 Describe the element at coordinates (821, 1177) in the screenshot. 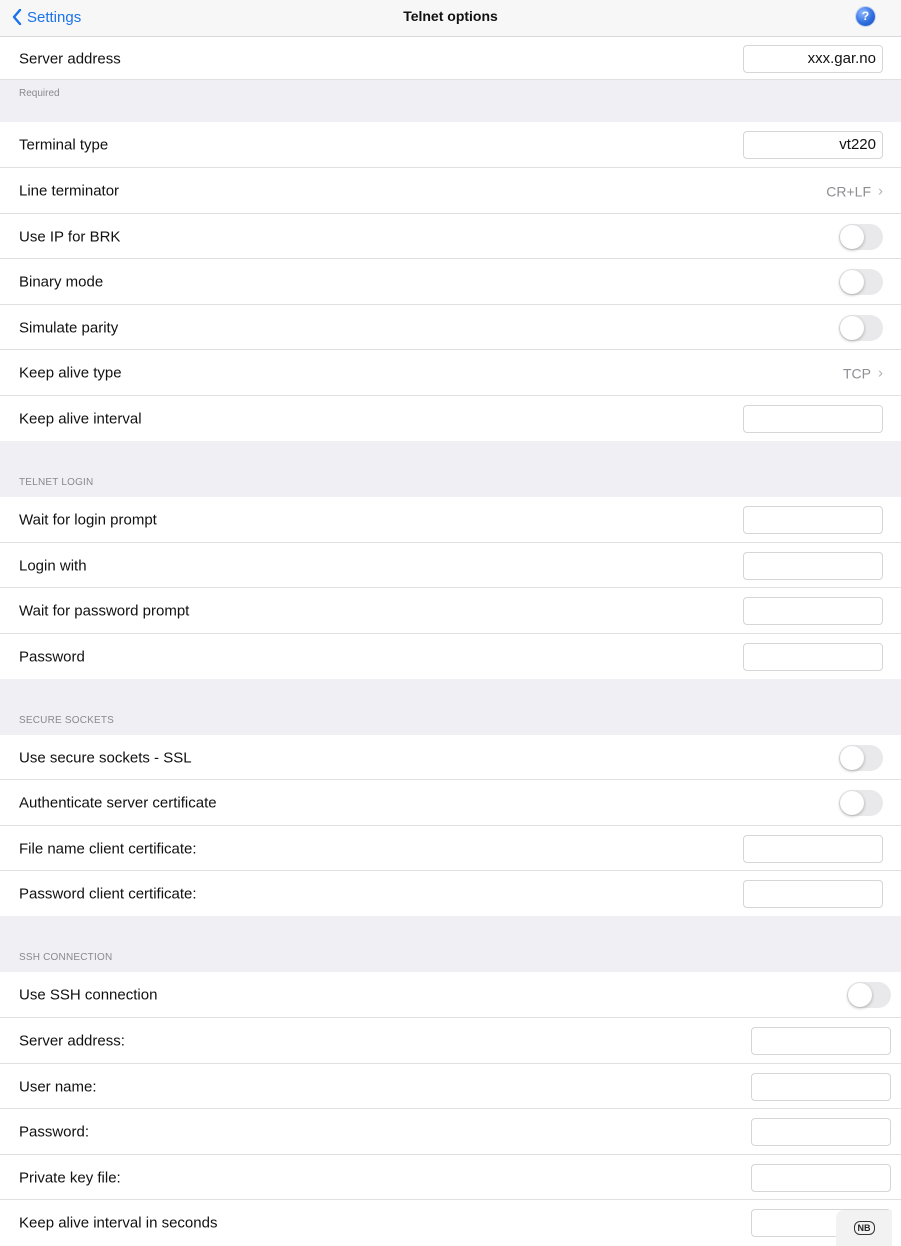

I see `ssh-private-key-field` at that location.